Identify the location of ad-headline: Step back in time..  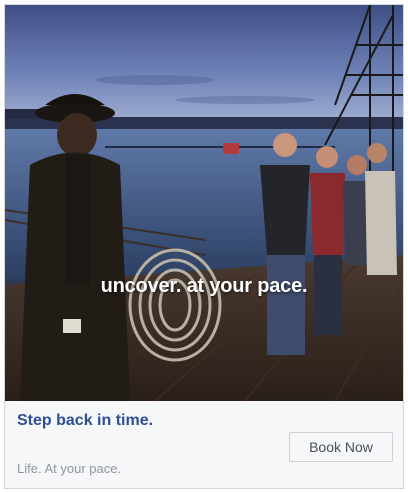
(85, 421).